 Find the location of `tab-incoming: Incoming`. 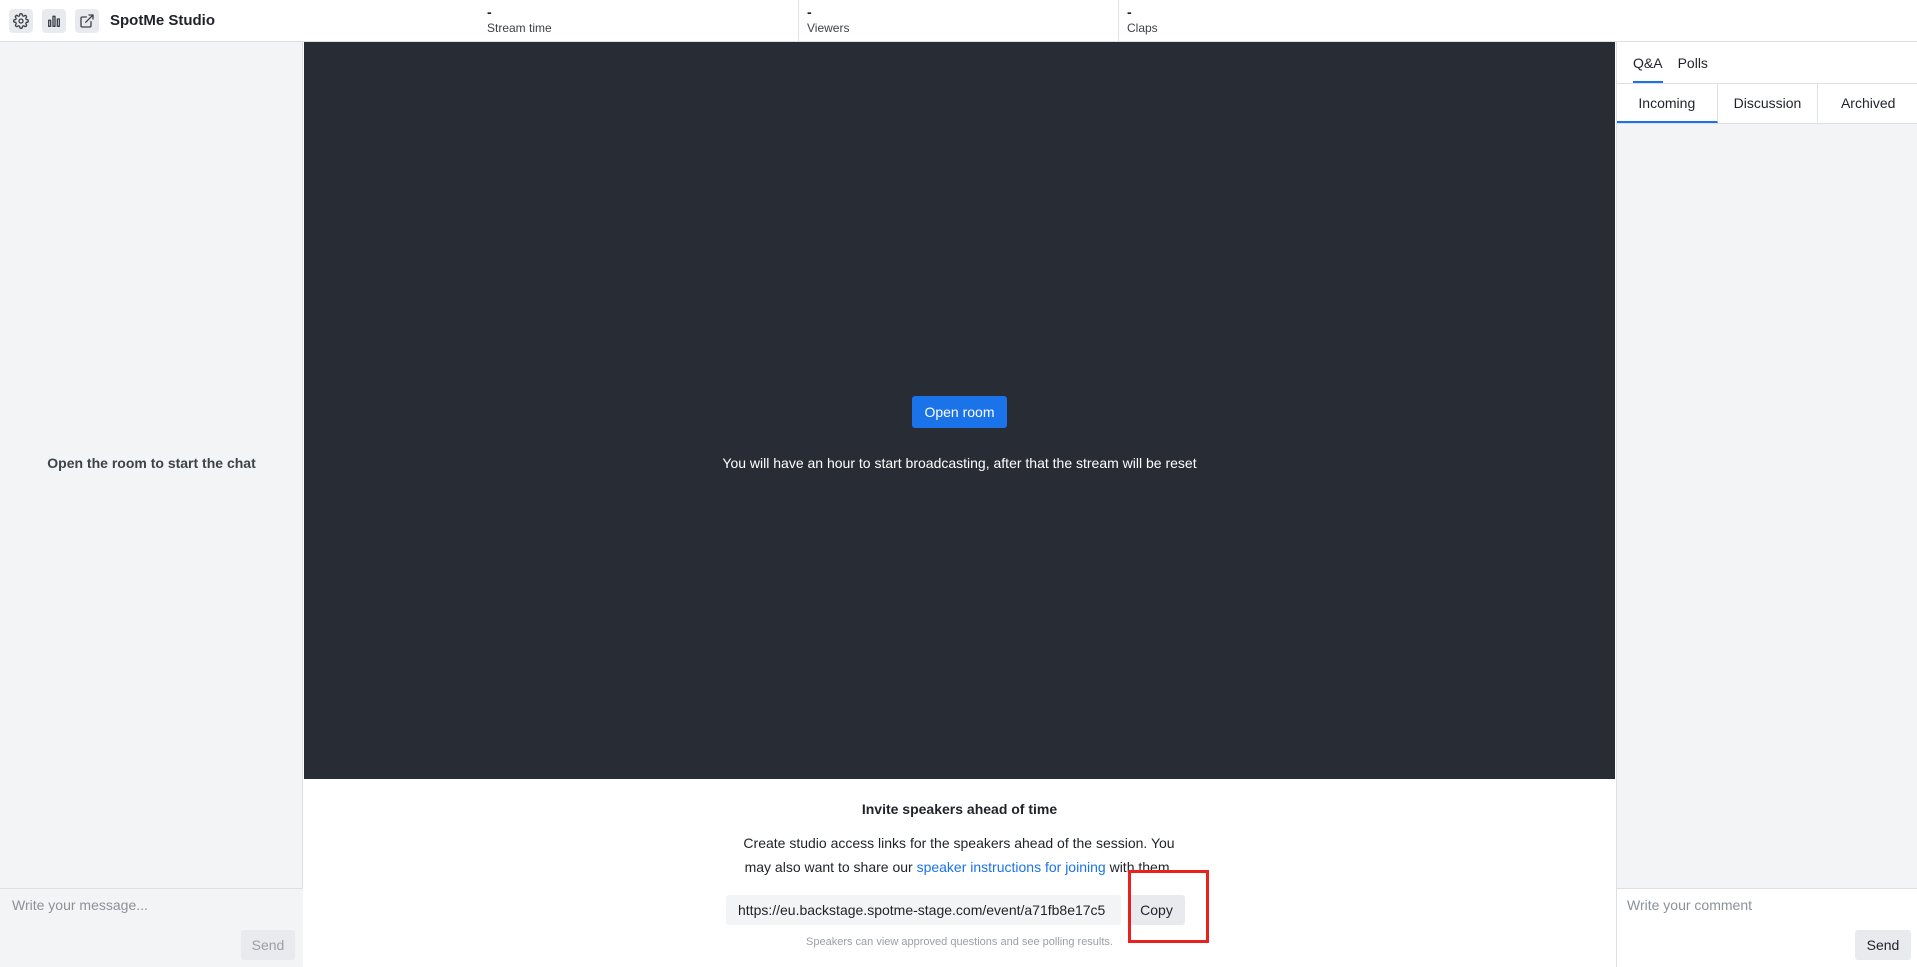

tab-incoming: Incoming is located at coordinates (1667, 103).